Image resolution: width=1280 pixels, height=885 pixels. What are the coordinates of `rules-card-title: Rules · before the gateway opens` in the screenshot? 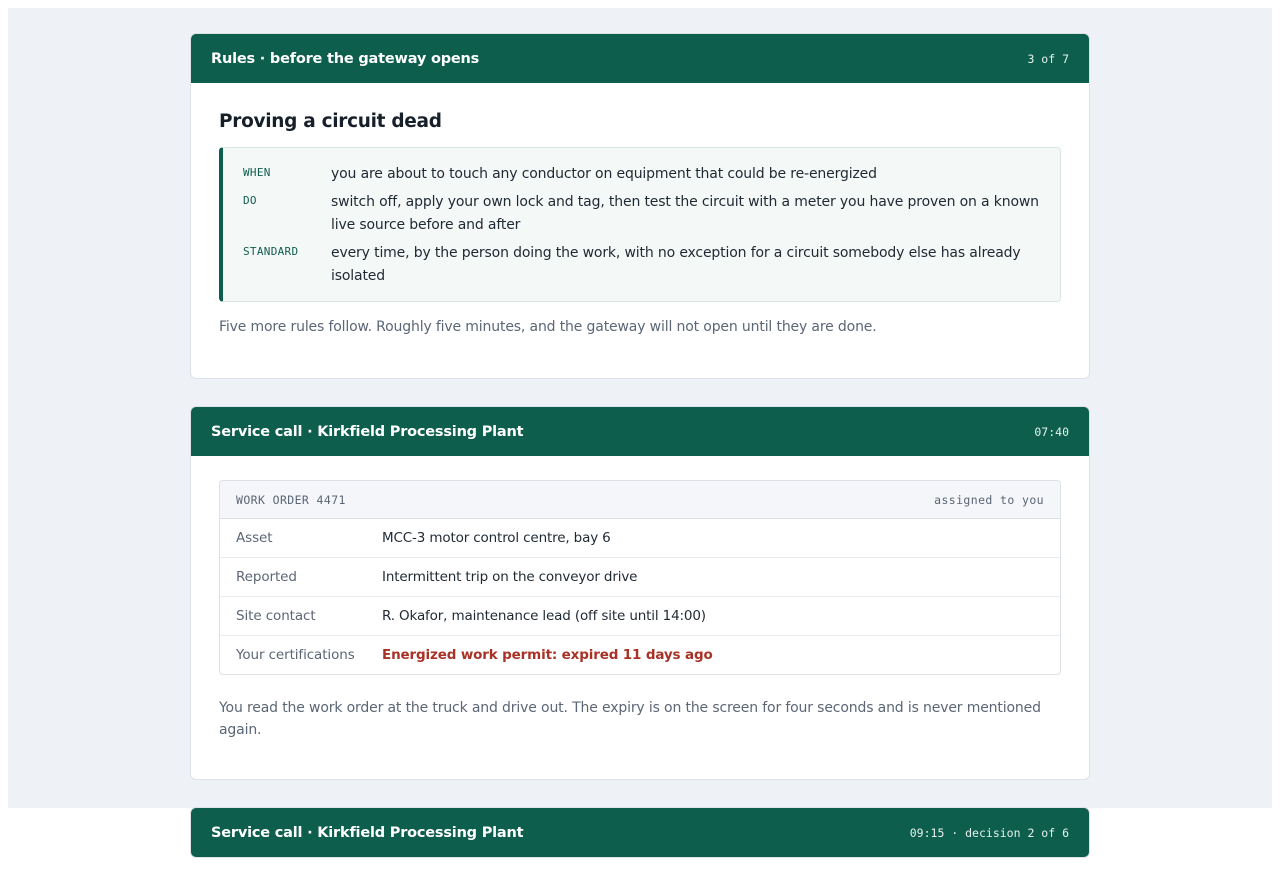 It's located at (345, 58).